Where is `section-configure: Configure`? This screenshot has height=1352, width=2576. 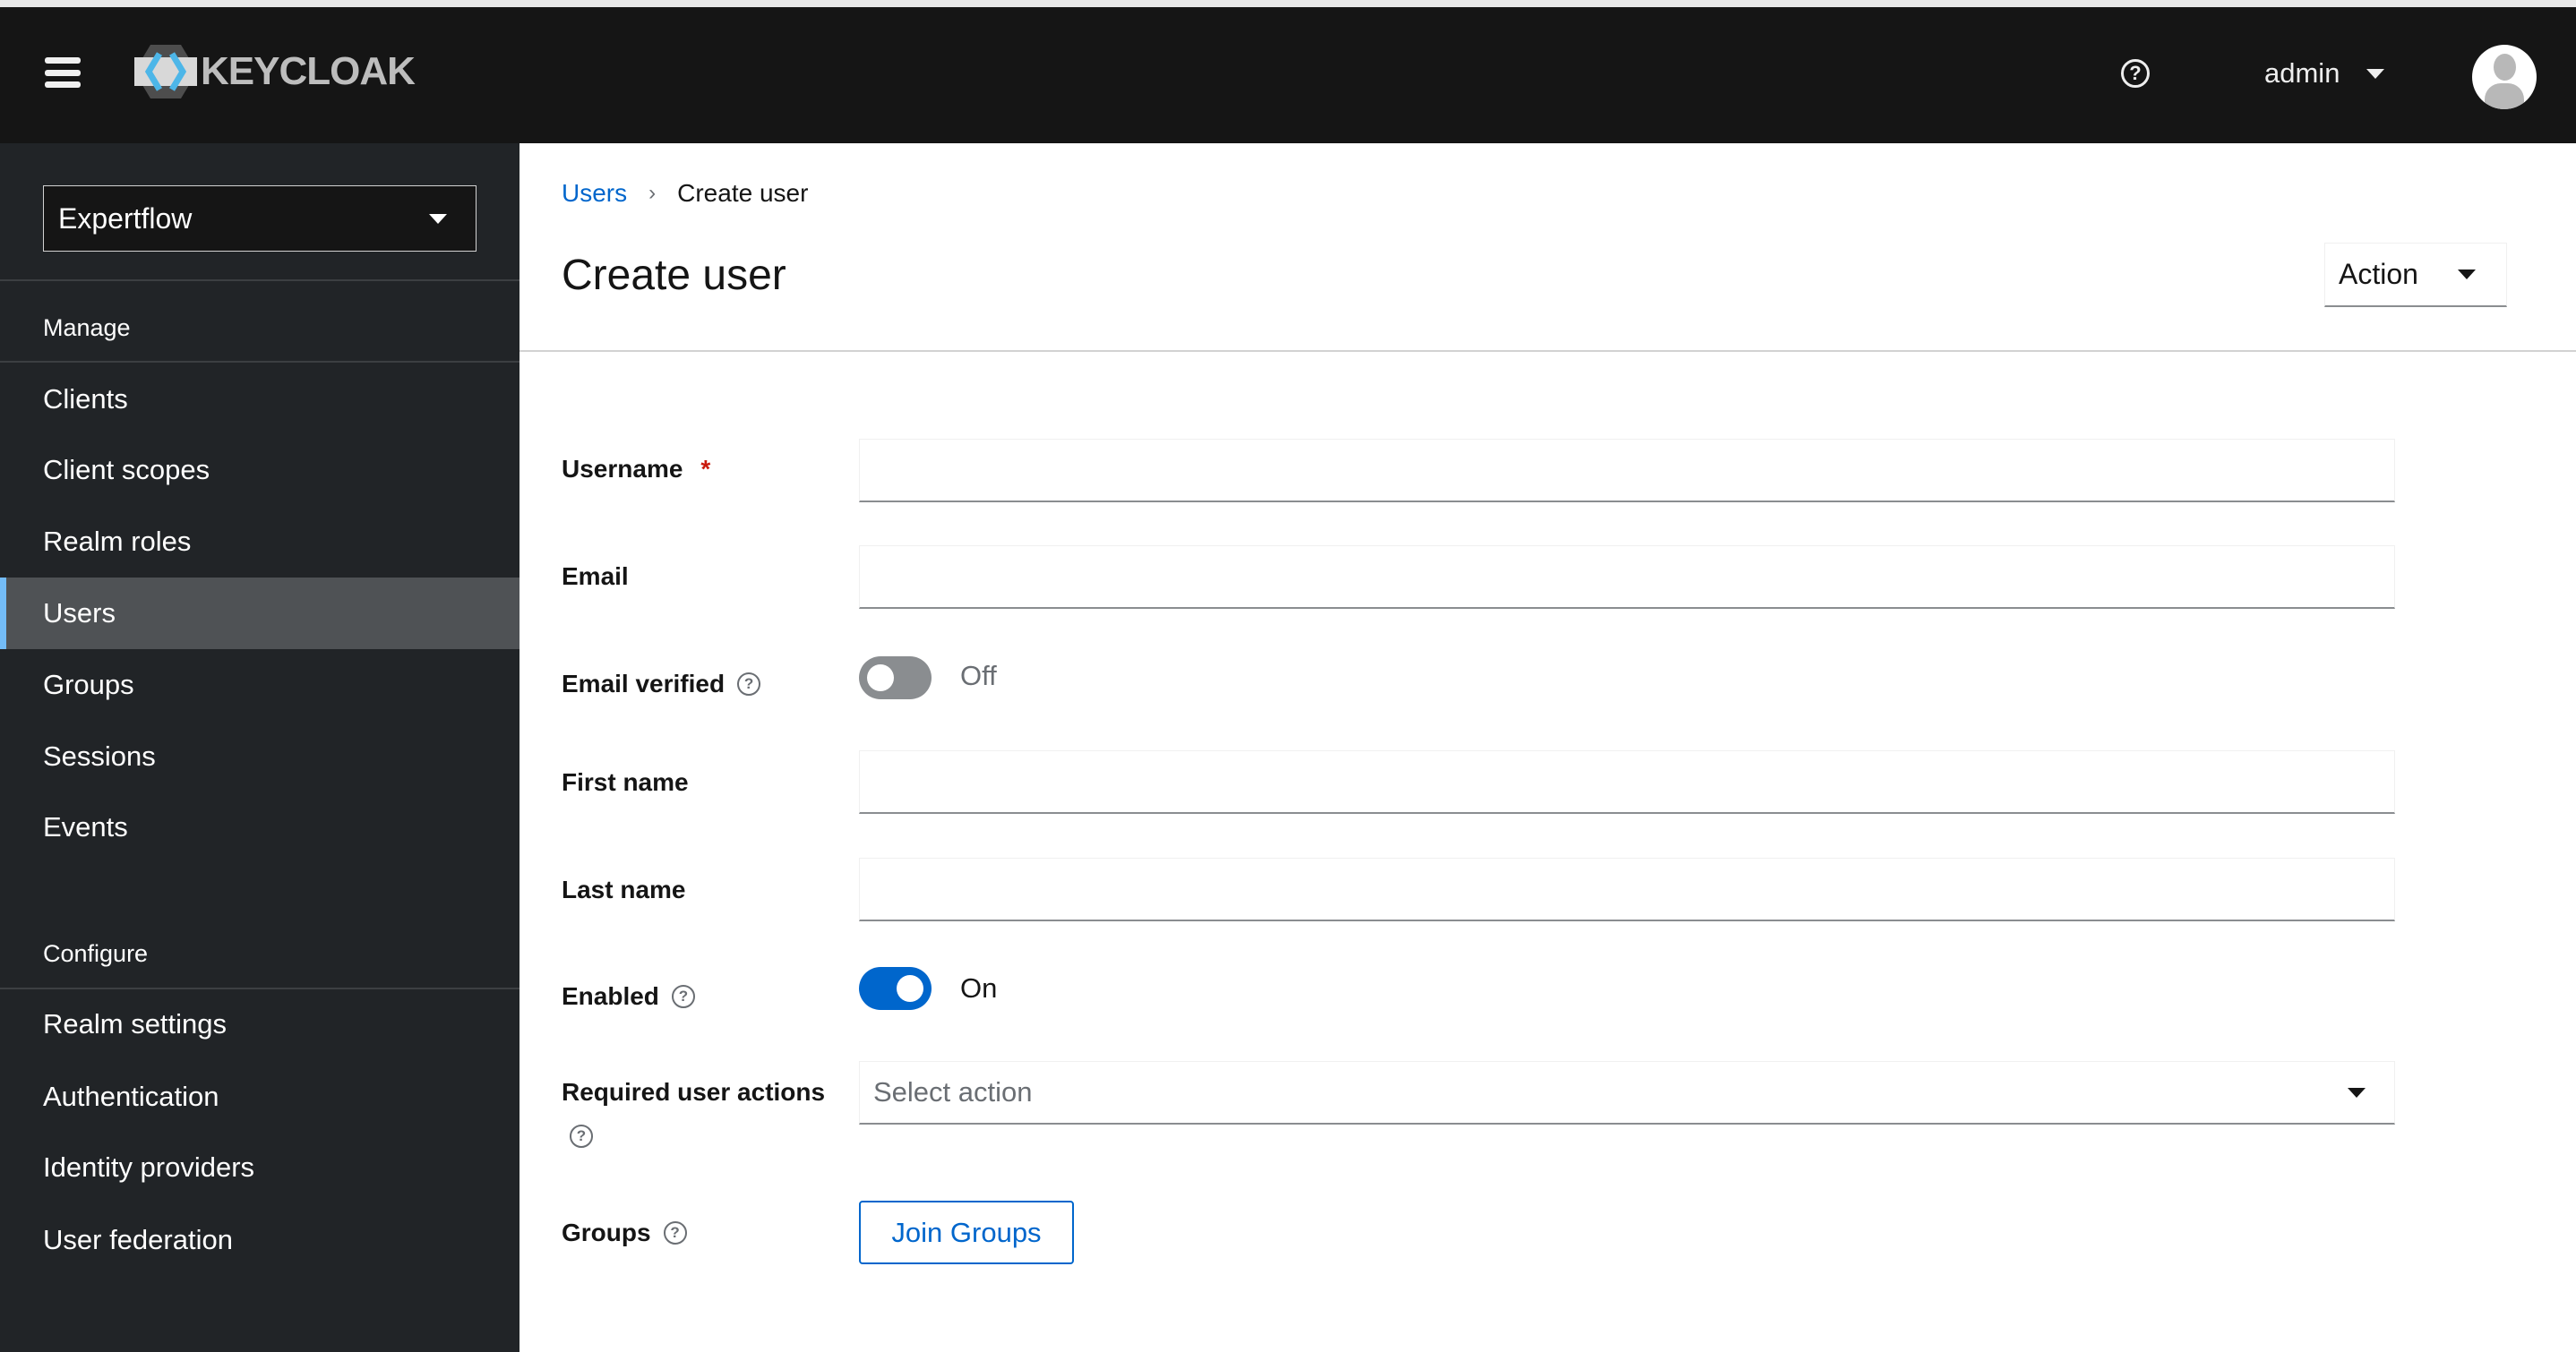 section-configure: Configure is located at coordinates (96, 954).